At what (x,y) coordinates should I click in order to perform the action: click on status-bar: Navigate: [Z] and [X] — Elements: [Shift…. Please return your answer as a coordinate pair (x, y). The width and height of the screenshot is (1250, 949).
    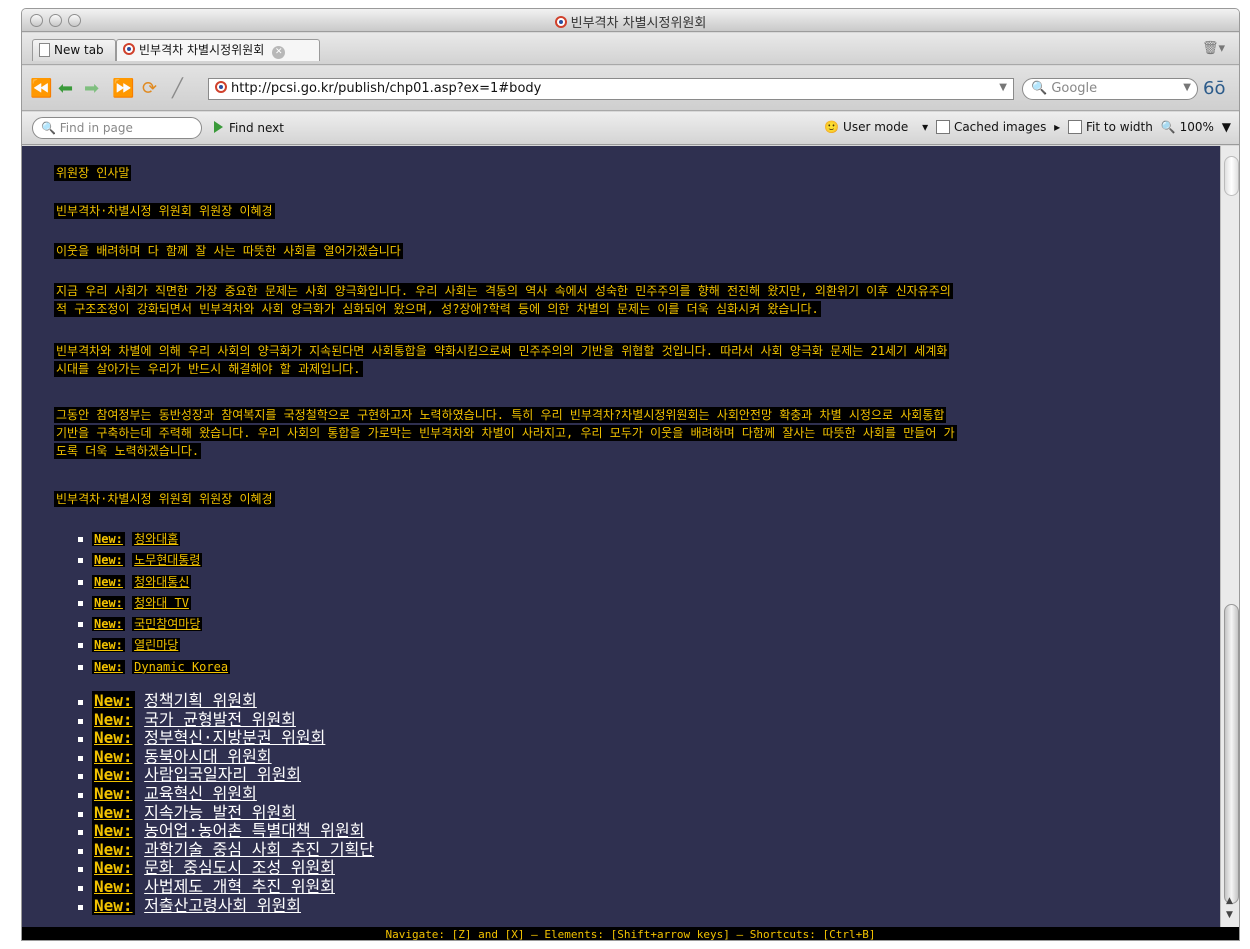
    Looking at the image, I should click on (630, 933).